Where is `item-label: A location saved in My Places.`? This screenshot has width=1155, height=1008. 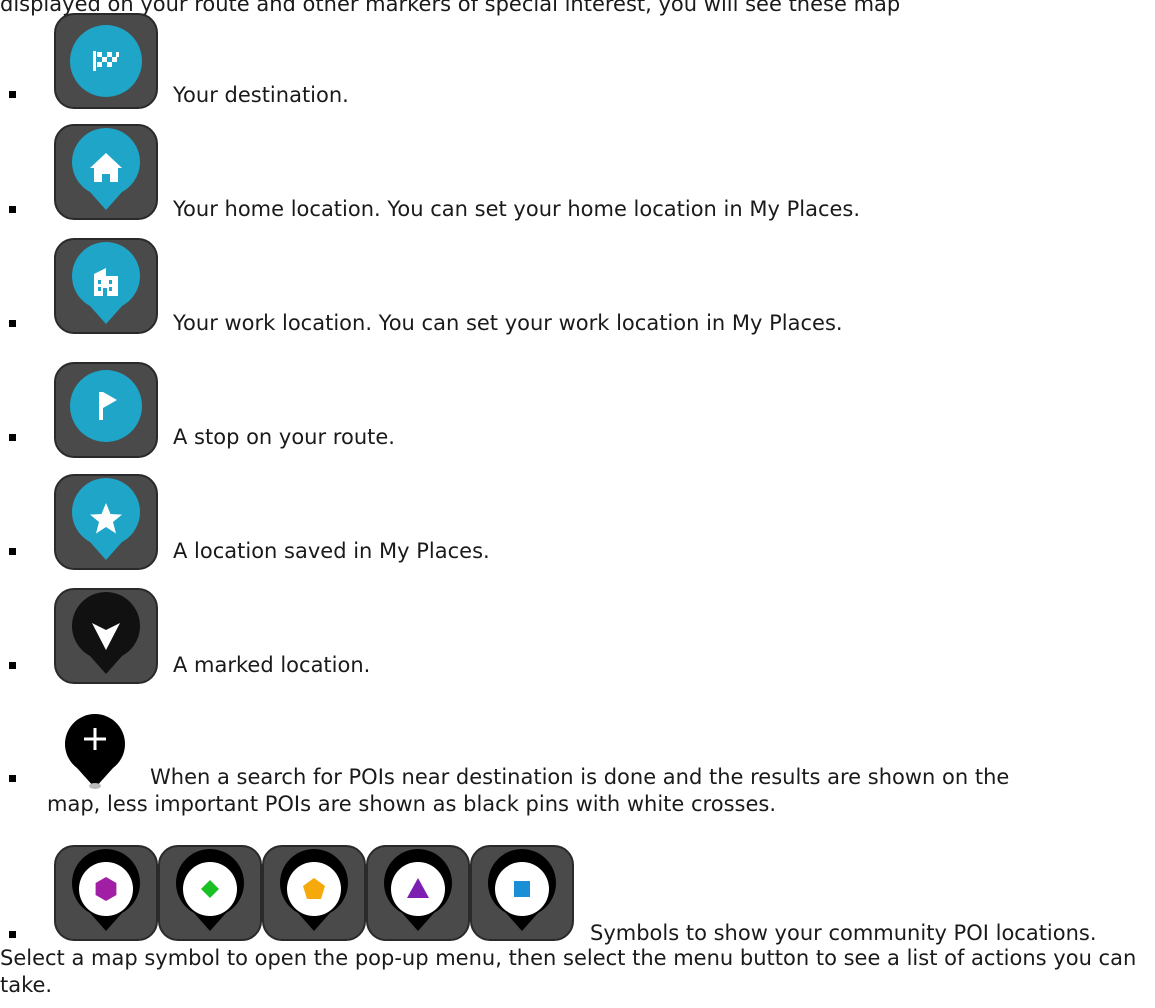
item-label: A location saved in My Places. is located at coordinates (331, 551).